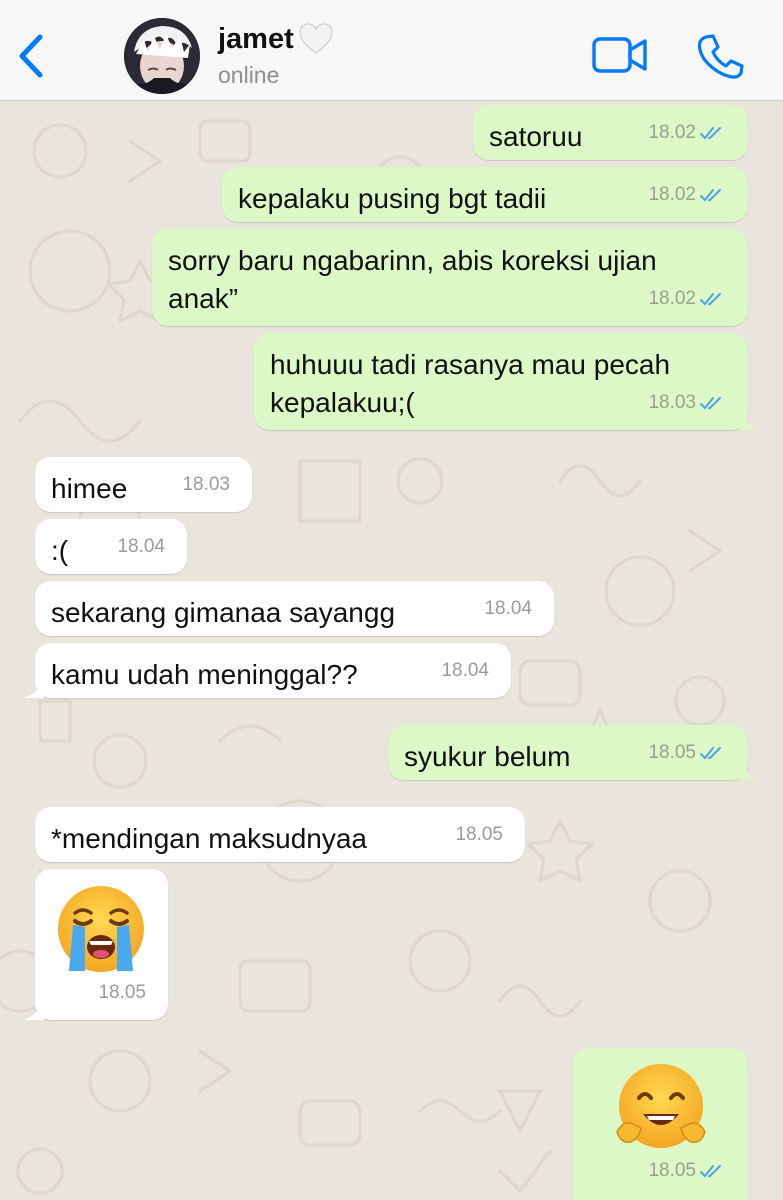  Describe the element at coordinates (209, 838) in the screenshot. I see `message-text: *mendingan maksudnyaa` at that location.